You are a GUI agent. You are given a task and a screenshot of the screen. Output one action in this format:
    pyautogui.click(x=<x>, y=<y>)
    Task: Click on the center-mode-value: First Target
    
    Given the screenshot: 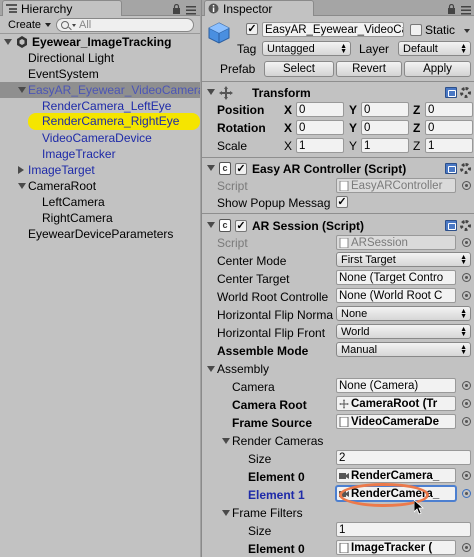 What is the action you would take?
    pyautogui.click(x=368, y=259)
    